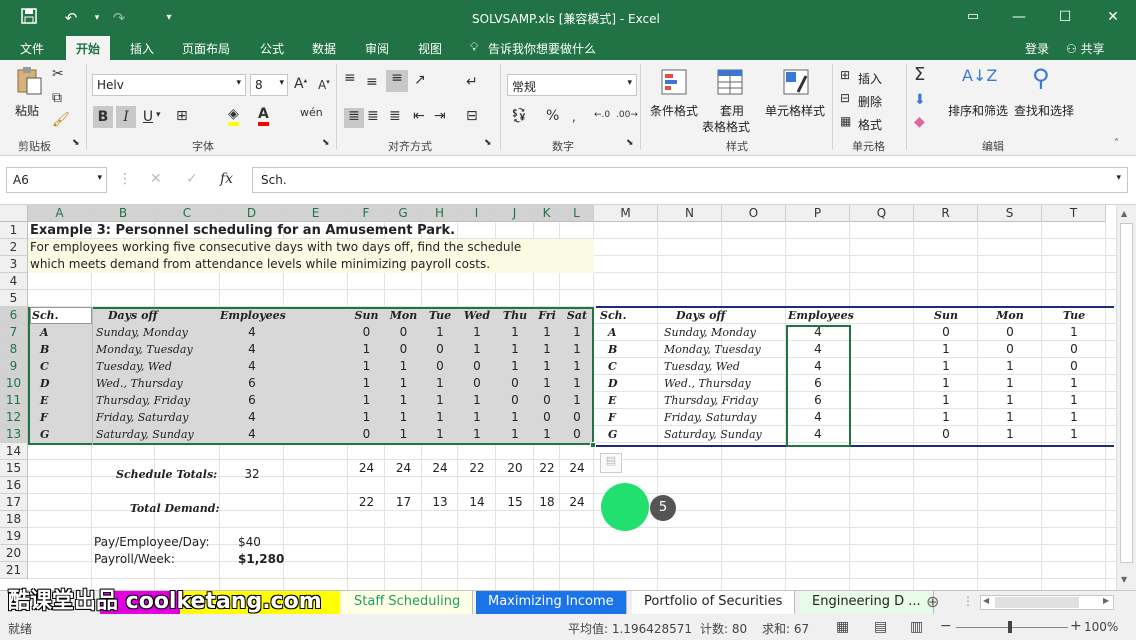 Image resolution: width=1136 pixels, height=640 pixels. I want to click on vertical-scrollbar: ▲ ▼, so click(1126, 397).